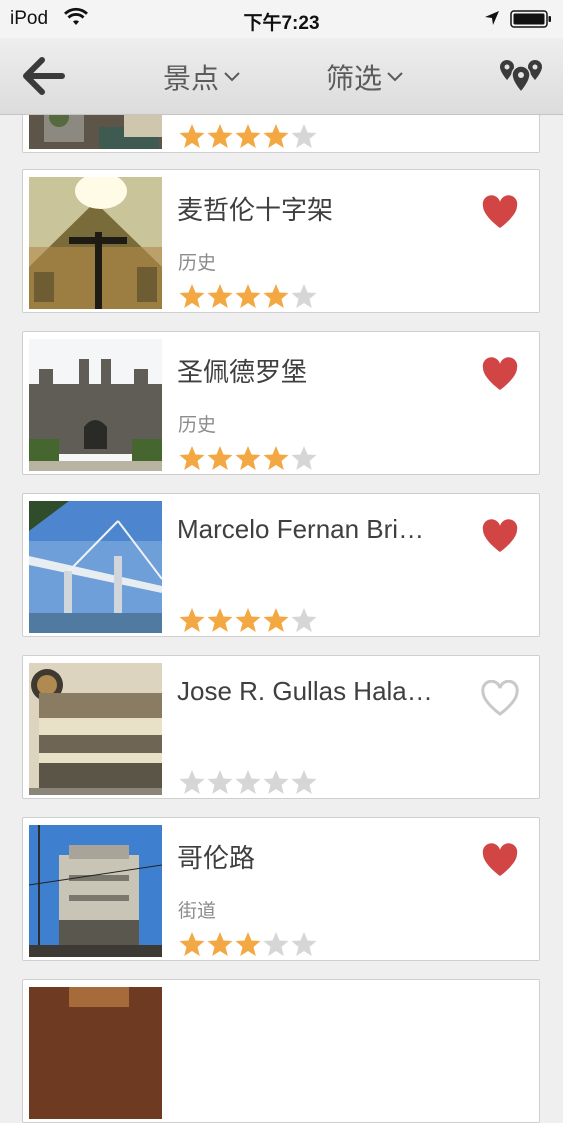 The width and height of the screenshot is (563, 1123). Describe the element at coordinates (255, 210) in the screenshot. I see `attraction-title: 麦哲伦十字架` at that location.